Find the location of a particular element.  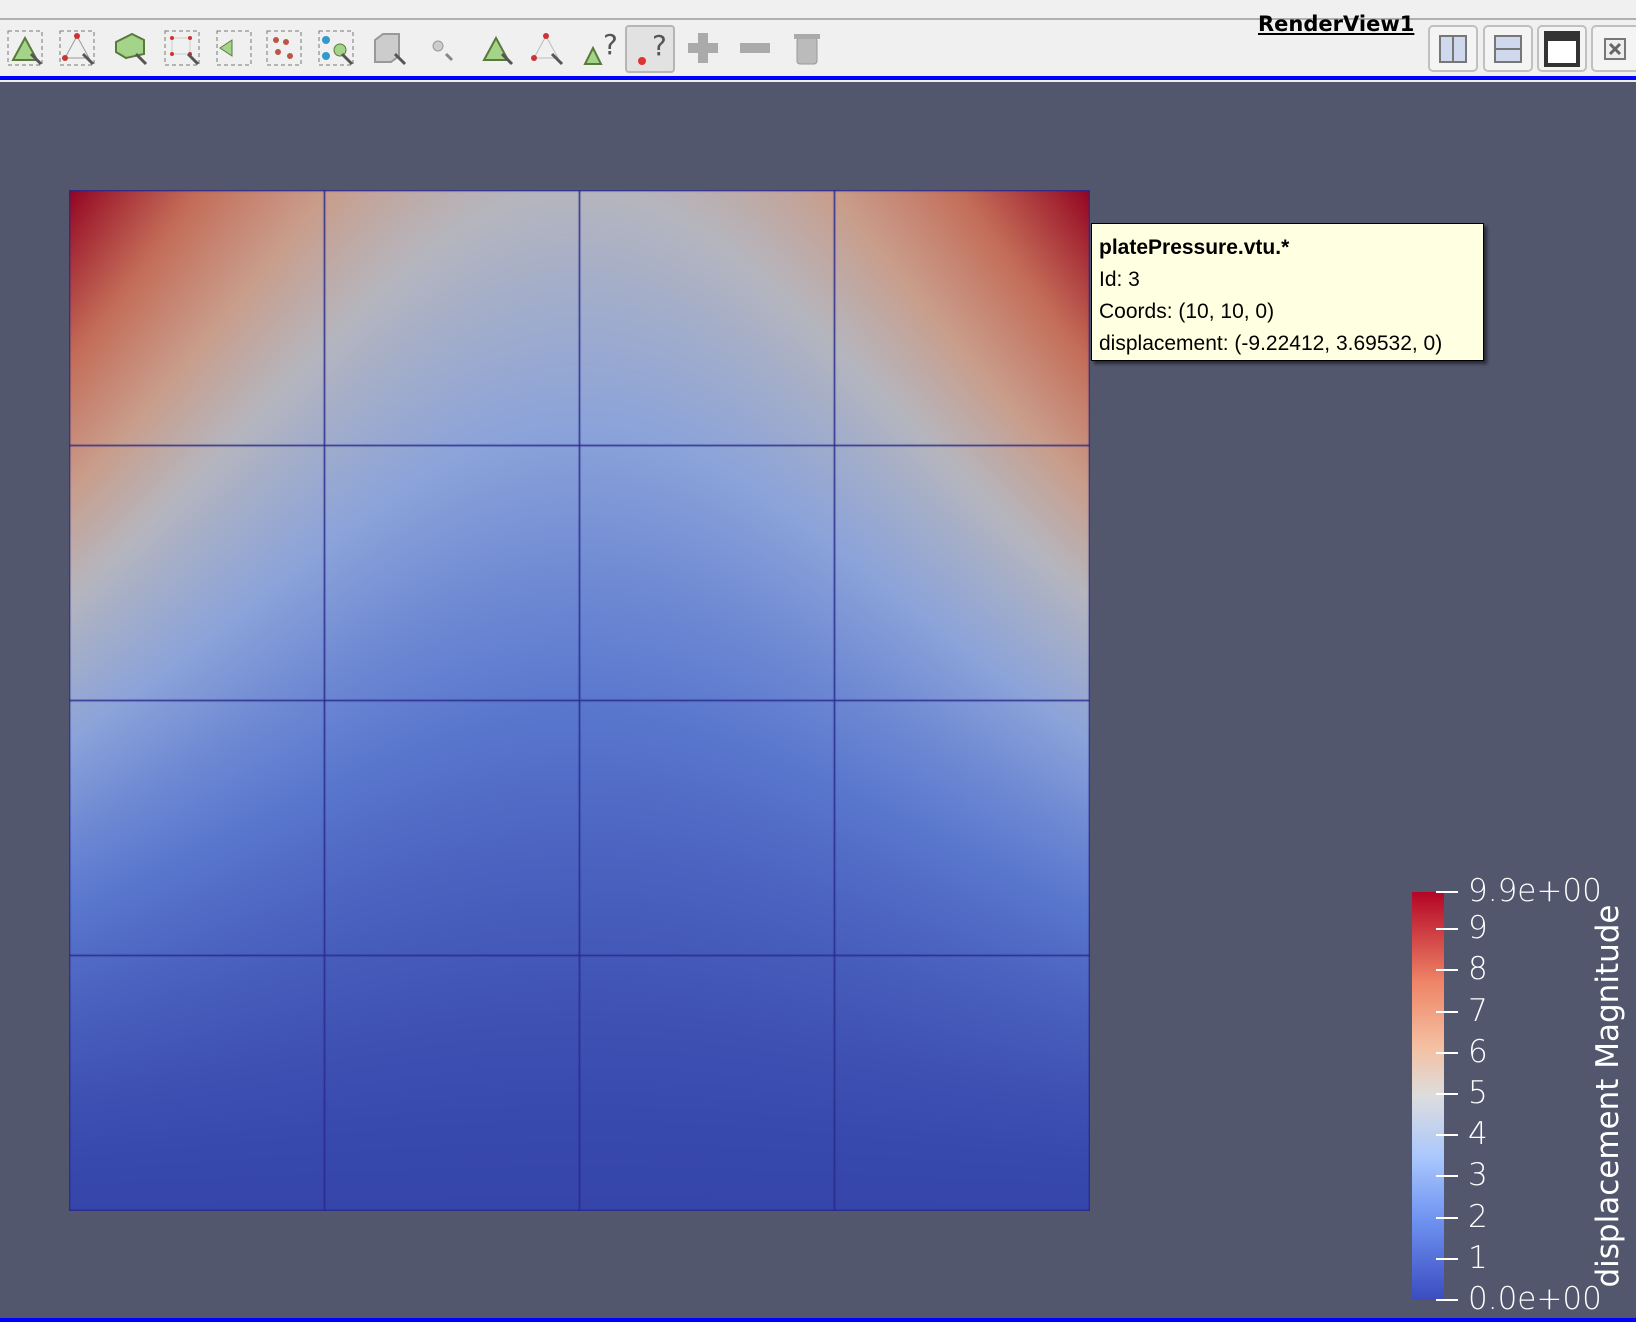

maximize-button is located at coordinates (1562, 48).